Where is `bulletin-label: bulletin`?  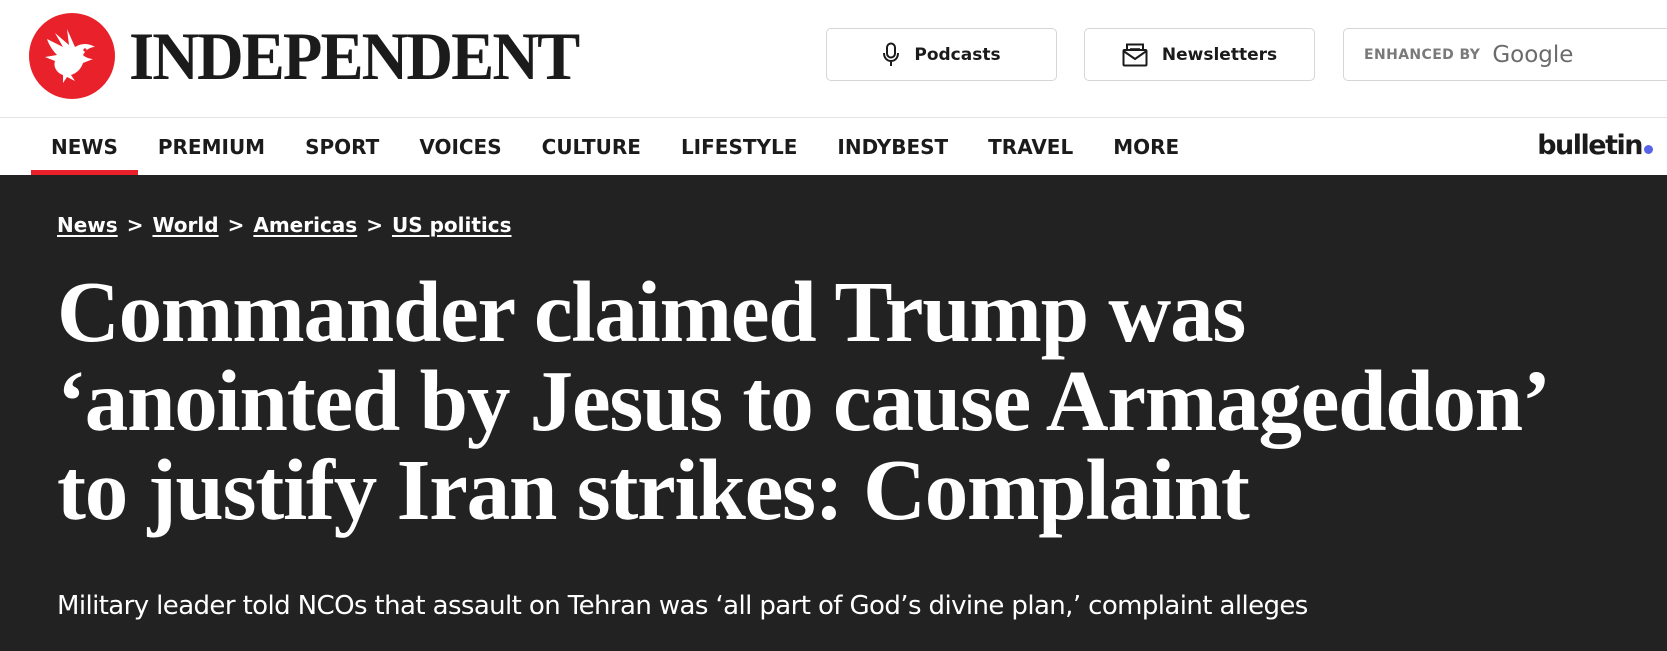 bulletin-label: bulletin is located at coordinates (1590, 145).